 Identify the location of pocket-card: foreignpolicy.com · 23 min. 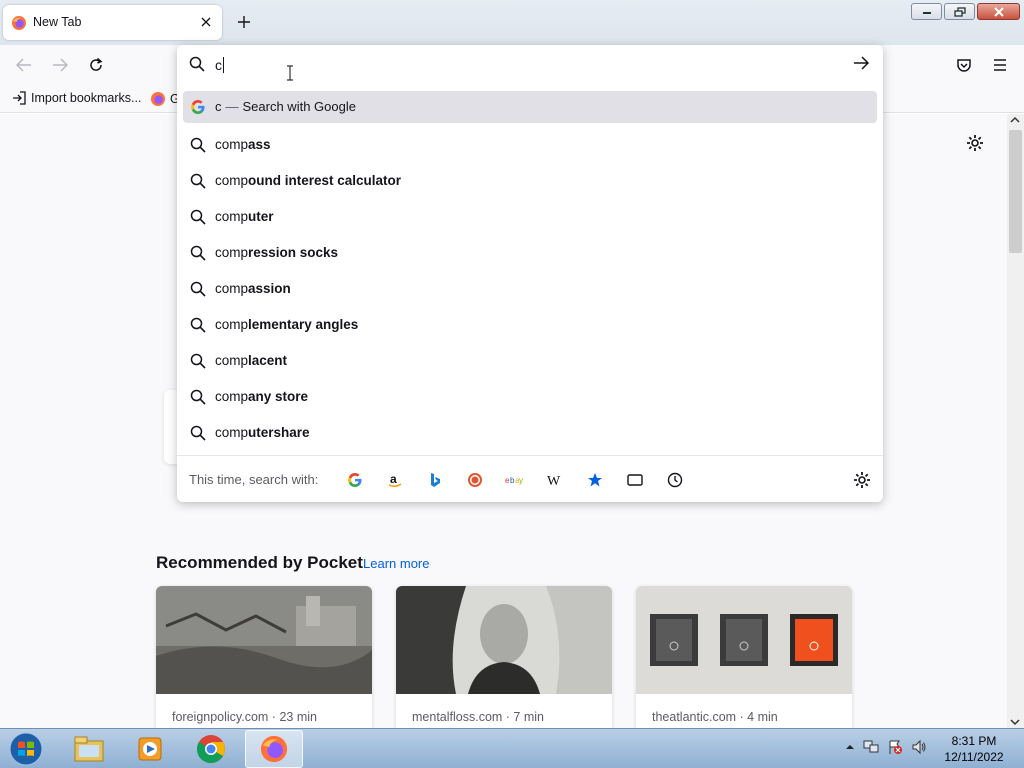
(264, 657).